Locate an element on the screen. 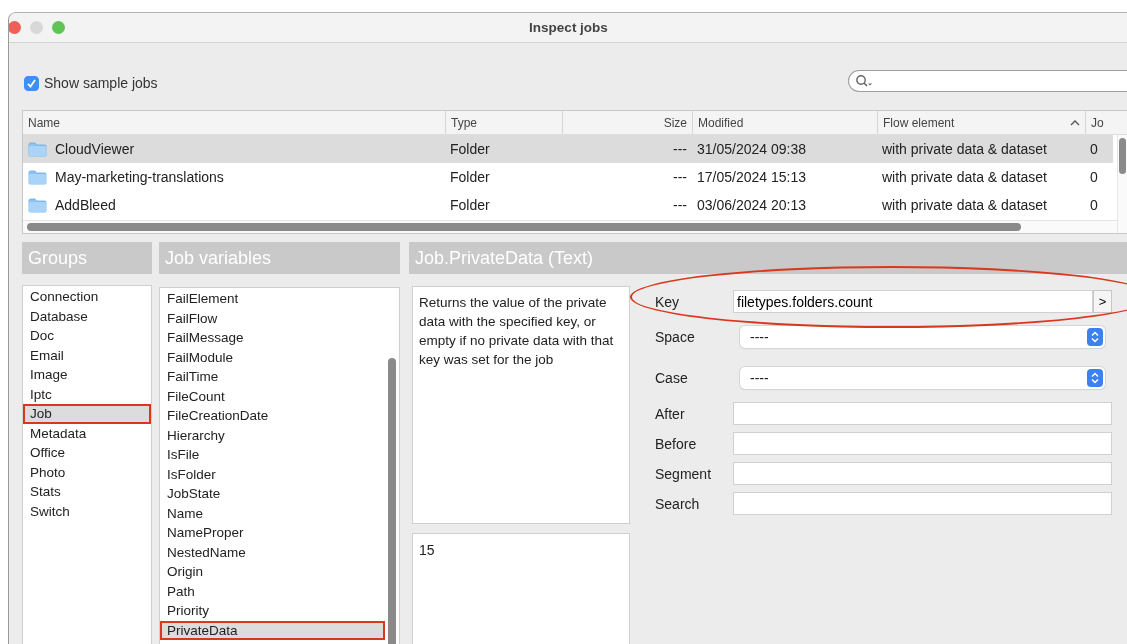 Image resolution: width=1127 pixels, height=644 pixels. field-label: Key is located at coordinates (668, 301).